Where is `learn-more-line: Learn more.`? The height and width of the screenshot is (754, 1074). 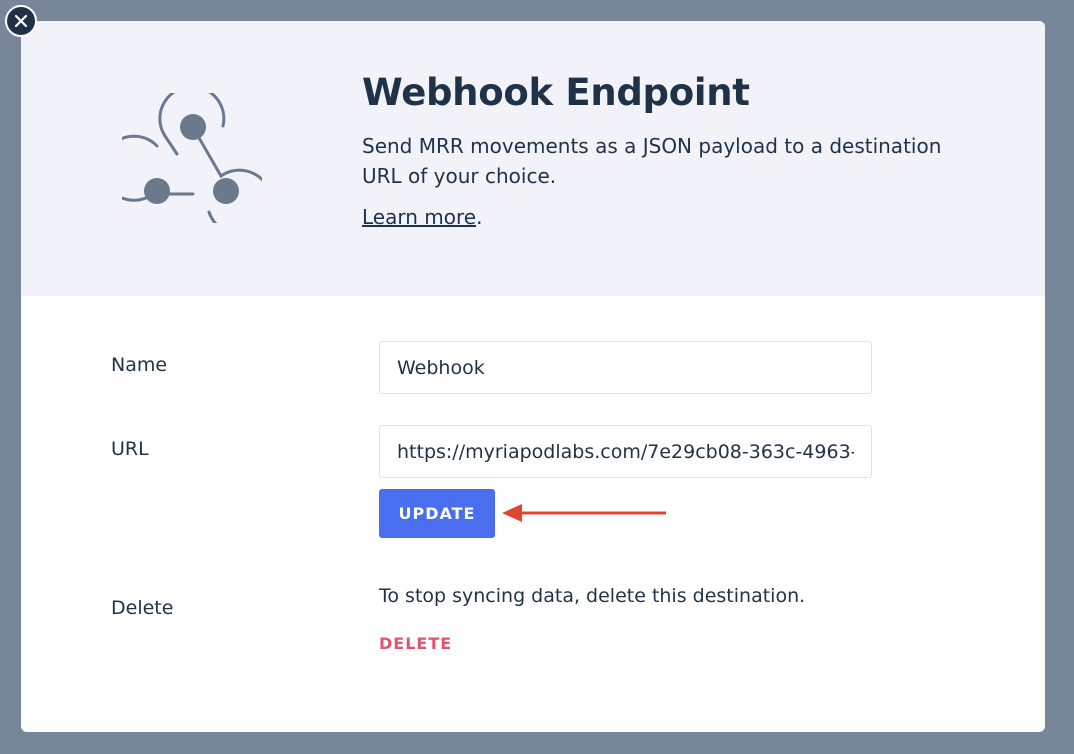 learn-more-line: Learn more. is located at coordinates (682, 217).